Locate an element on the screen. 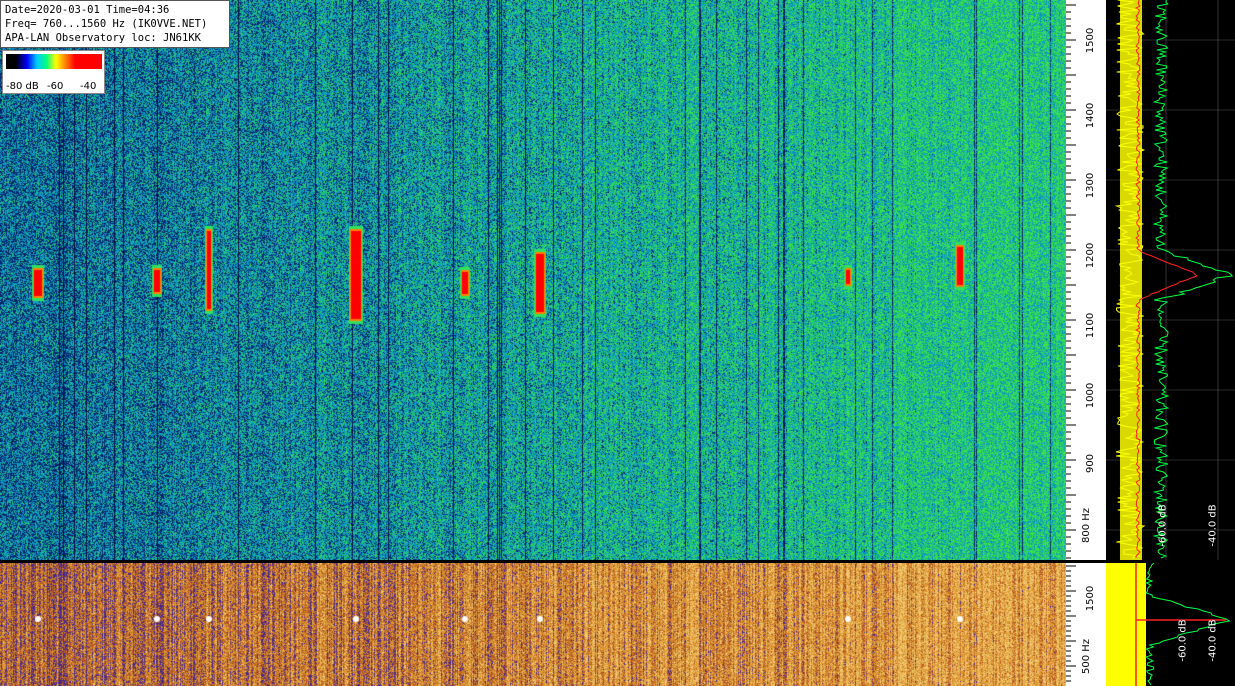 The width and height of the screenshot is (1235, 686). tick-800: 800 Hz is located at coordinates (1087, 525).